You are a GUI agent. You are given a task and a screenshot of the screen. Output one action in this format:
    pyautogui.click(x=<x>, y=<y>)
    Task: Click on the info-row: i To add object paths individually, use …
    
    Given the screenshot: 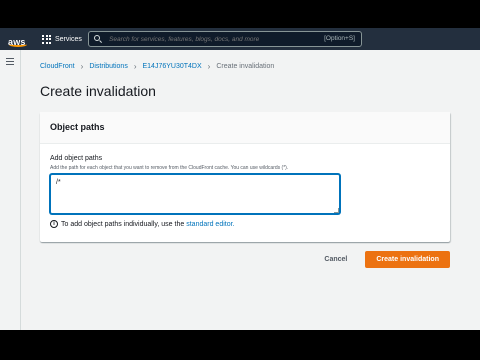 What is the action you would take?
    pyautogui.click(x=142, y=224)
    